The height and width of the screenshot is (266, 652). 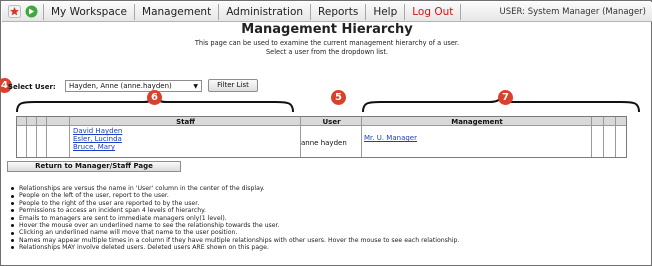 What do you see at coordinates (505, 97) in the screenshot?
I see `callout-badge-7: 7` at bounding box center [505, 97].